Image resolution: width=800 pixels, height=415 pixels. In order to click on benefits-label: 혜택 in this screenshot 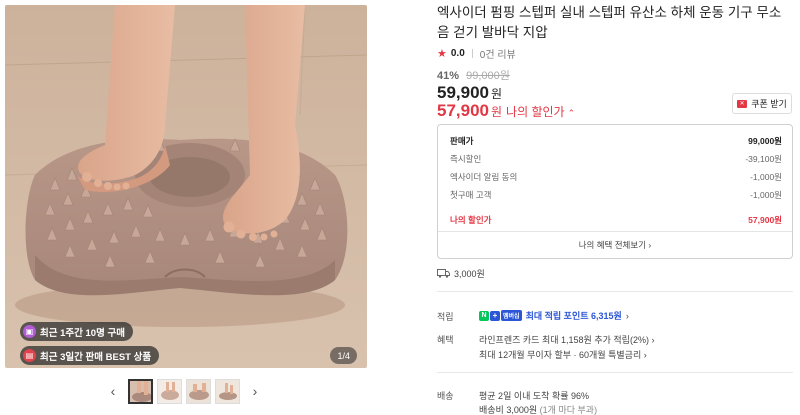, I will do `click(445, 340)`.